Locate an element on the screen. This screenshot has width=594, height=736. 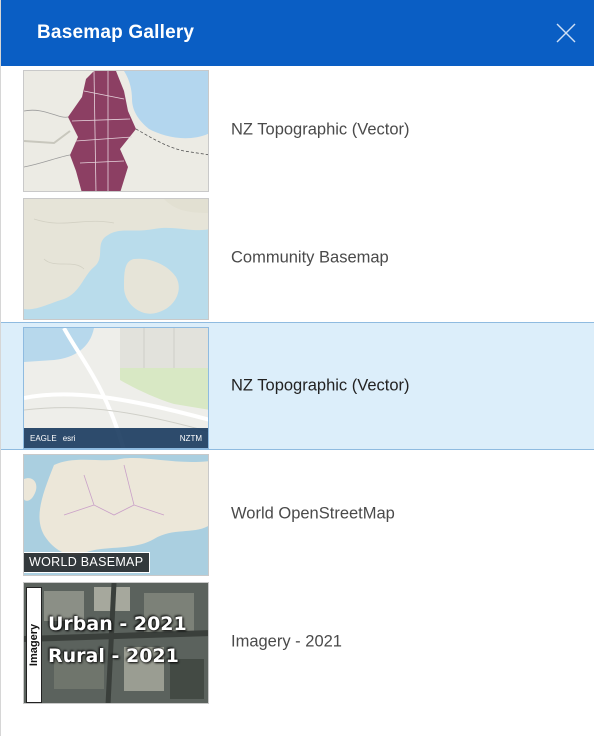
close-icon is located at coordinates (566, 33).